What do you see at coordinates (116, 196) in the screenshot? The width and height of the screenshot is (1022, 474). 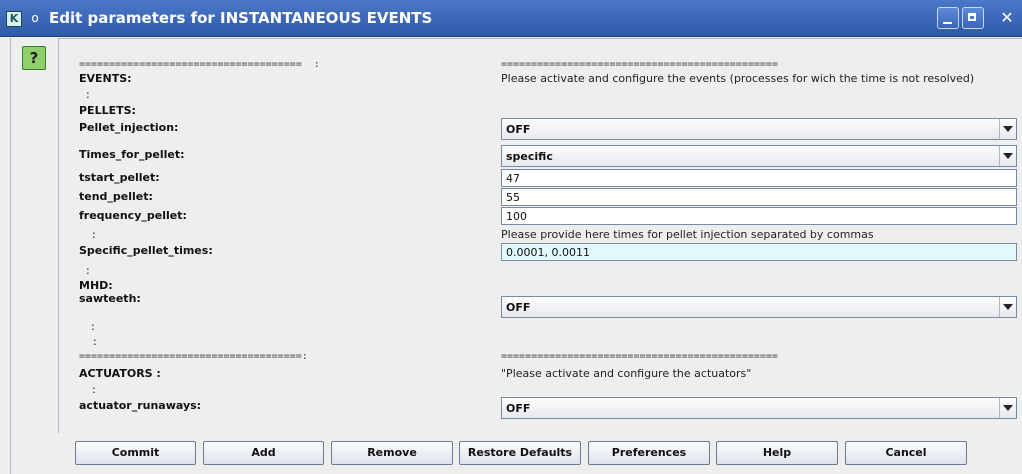 I see `label-tend-pellet: tend_pellet:` at bounding box center [116, 196].